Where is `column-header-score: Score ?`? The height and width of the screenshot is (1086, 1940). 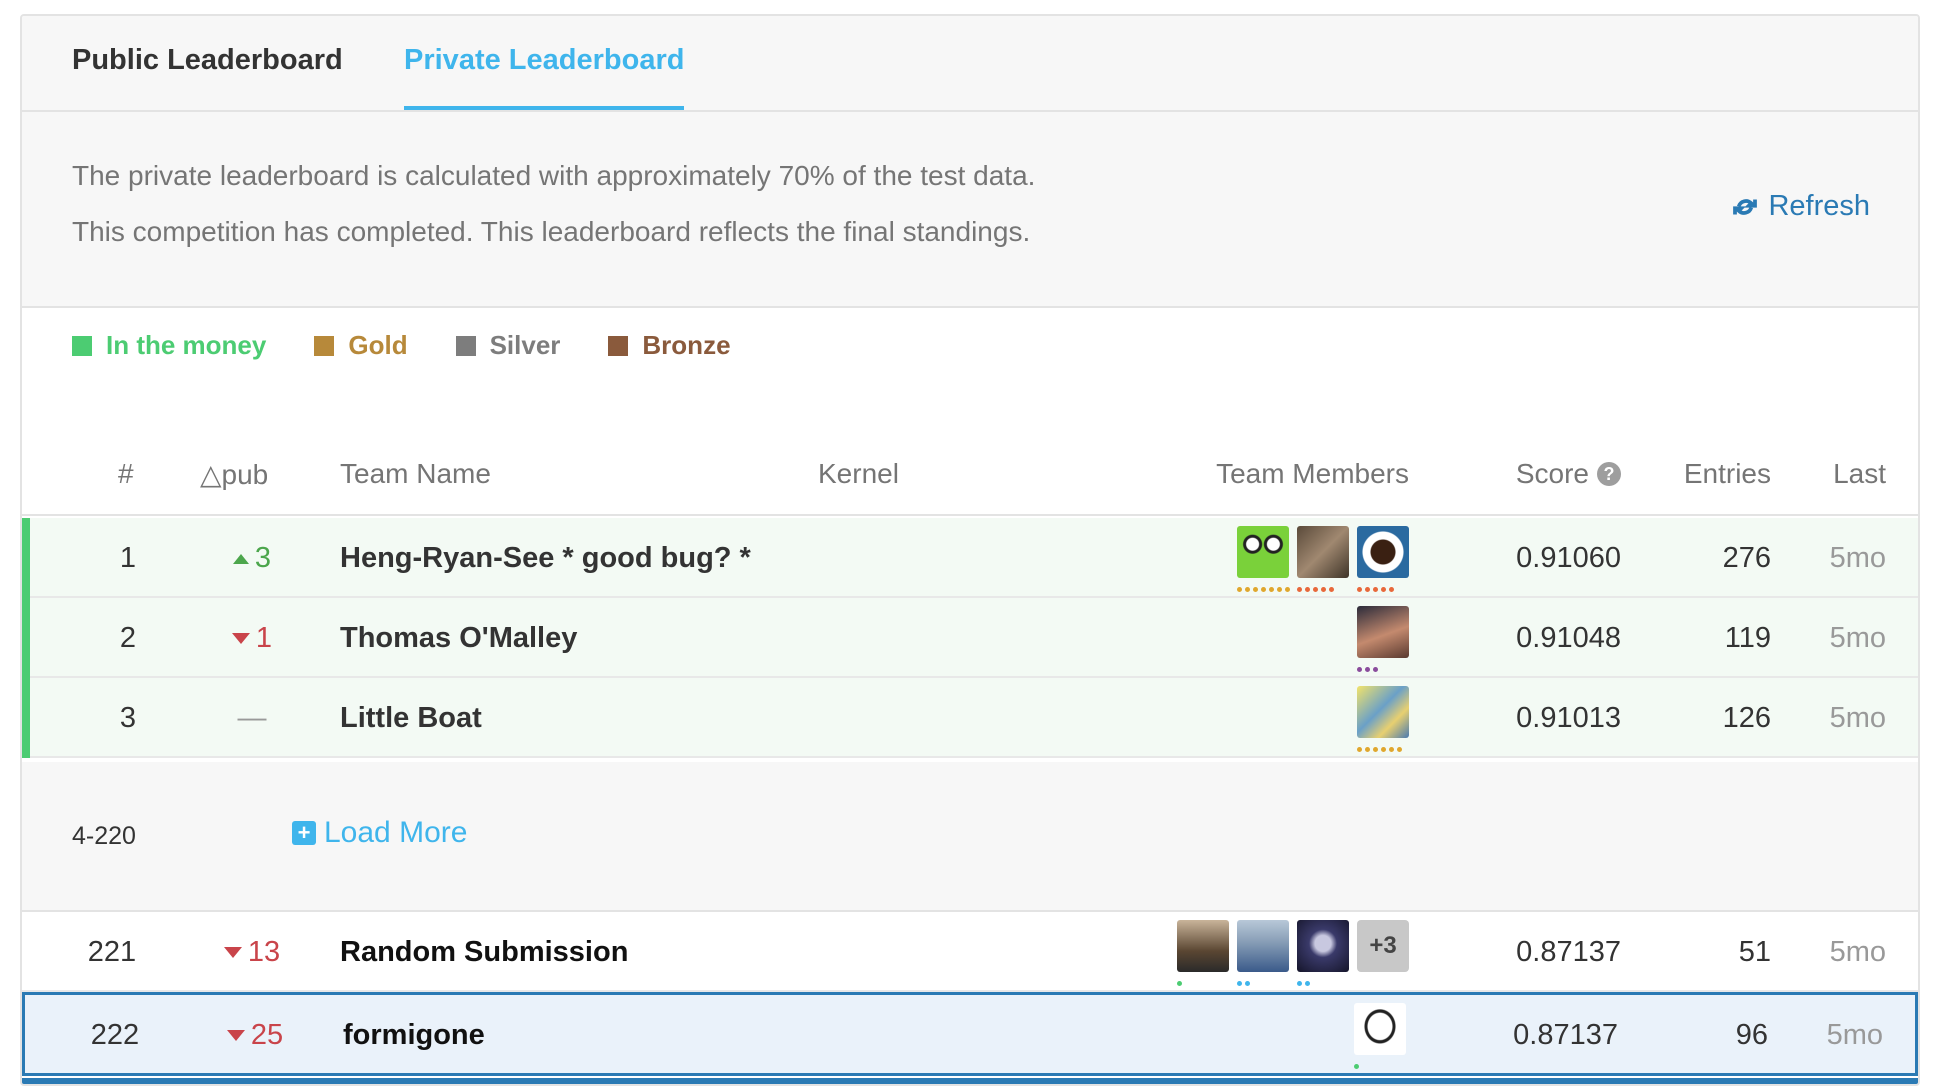
column-header-score: Score ? is located at coordinates (1568, 474).